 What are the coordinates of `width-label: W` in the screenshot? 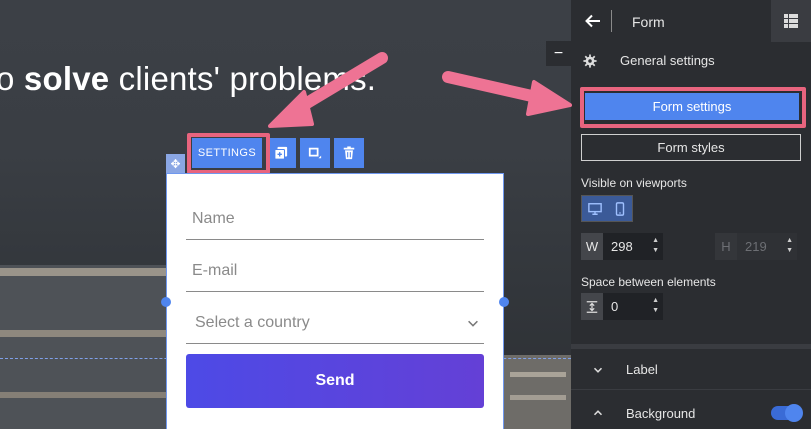 It's located at (592, 246).